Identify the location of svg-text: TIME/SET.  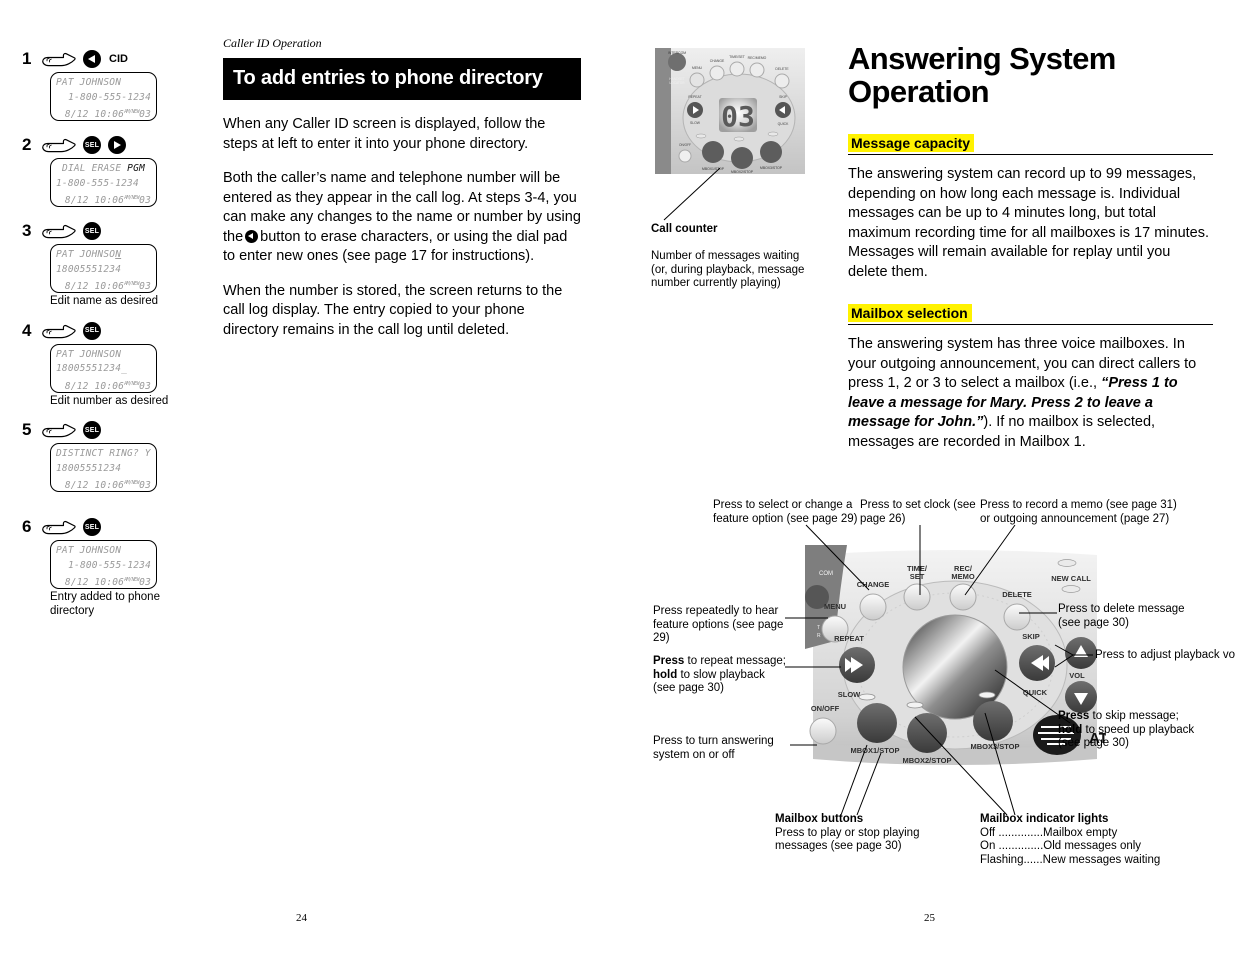
(737, 57).